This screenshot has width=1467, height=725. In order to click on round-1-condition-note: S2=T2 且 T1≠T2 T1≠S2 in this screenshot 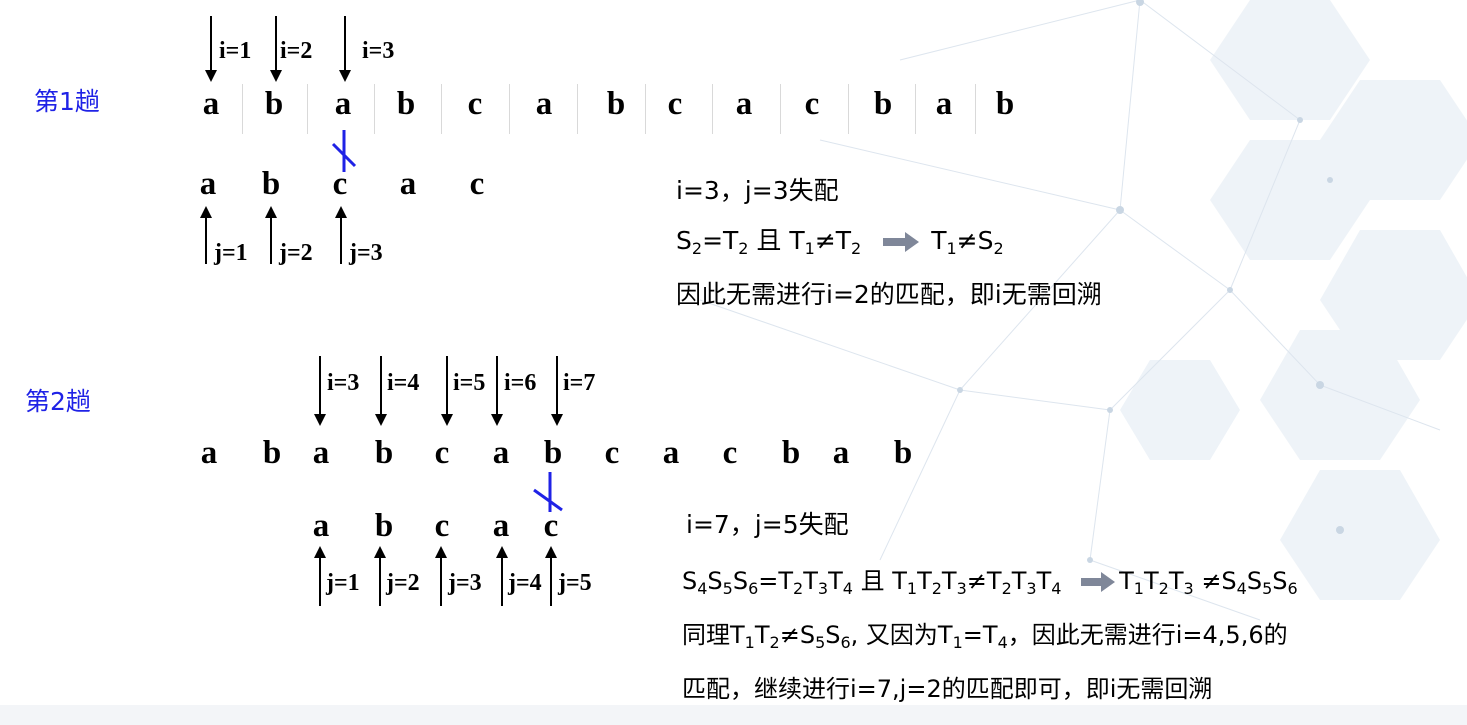, I will do `click(840, 242)`.